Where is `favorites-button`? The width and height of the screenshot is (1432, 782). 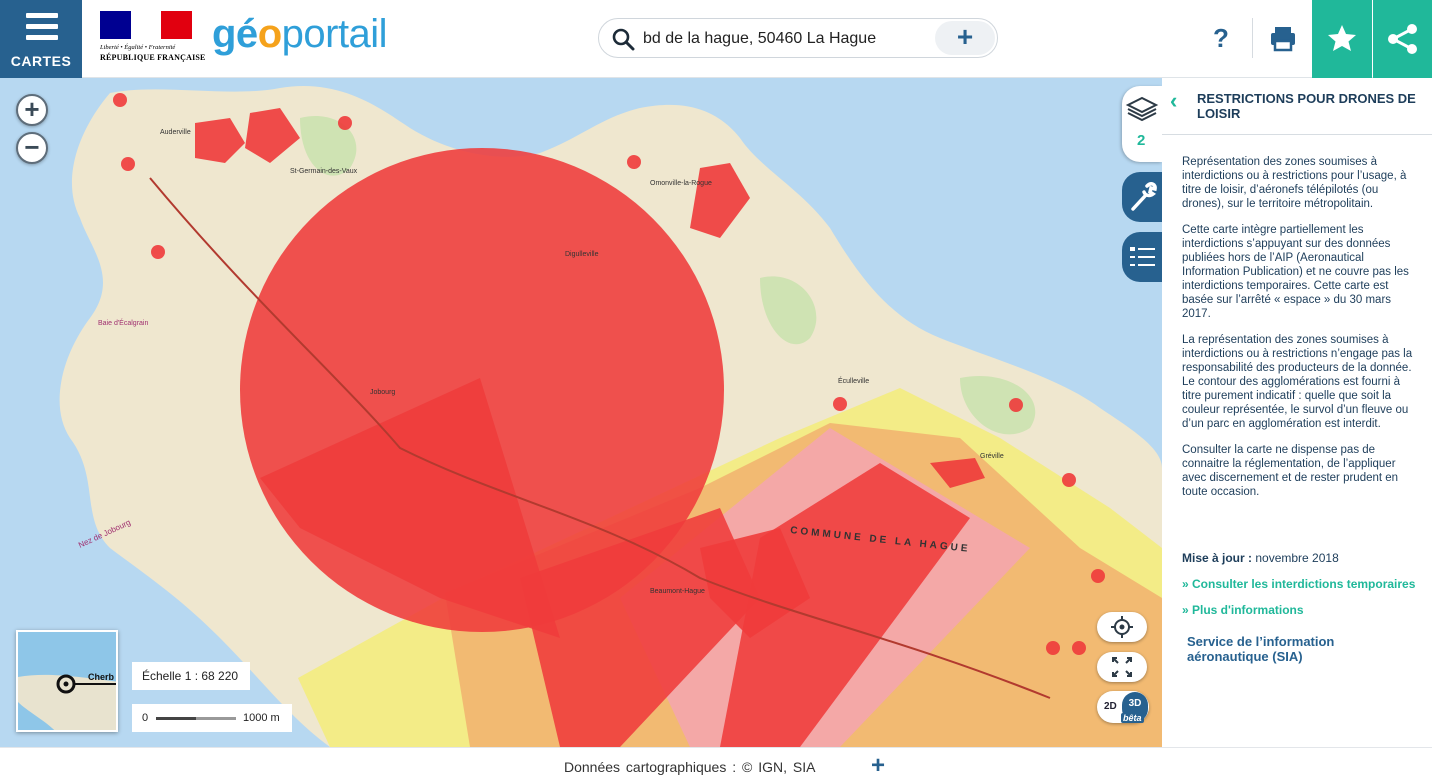 favorites-button is located at coordinates (1342, 39).